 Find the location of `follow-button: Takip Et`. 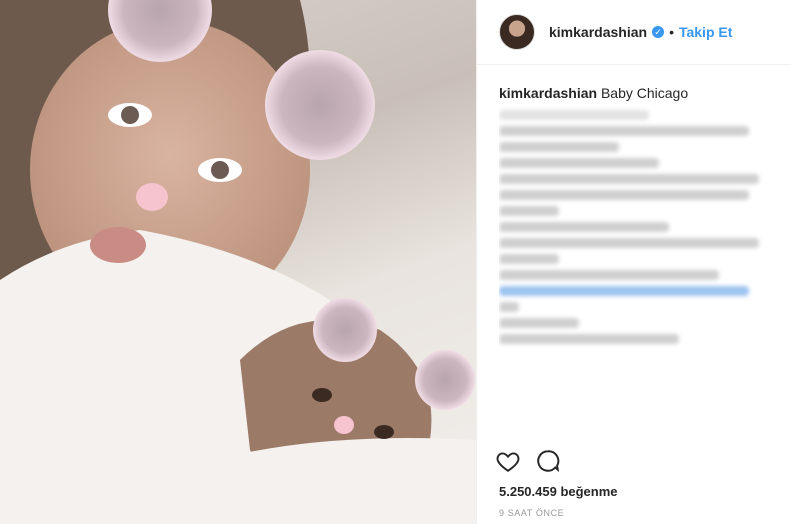

follow-button: Takip Et is located at coordinates (705, 32).